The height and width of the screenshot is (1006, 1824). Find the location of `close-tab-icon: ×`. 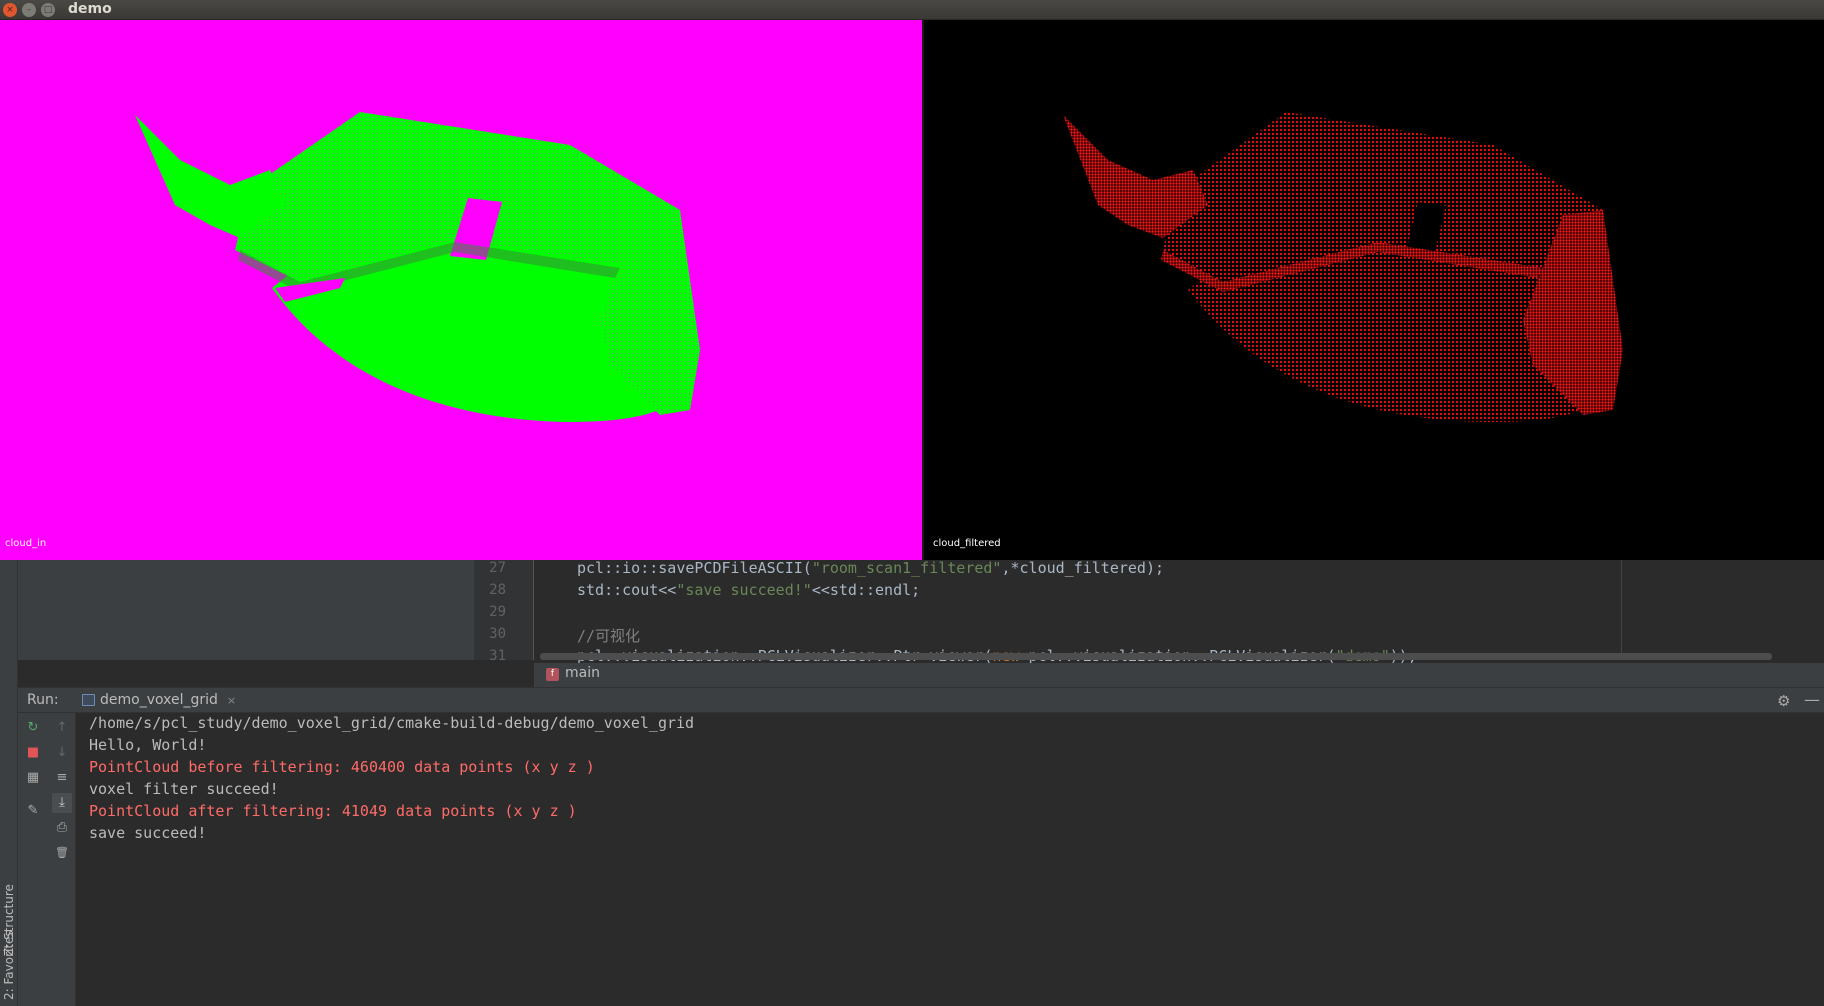

close-tab-icon: × is located at coordinates (231, 700).